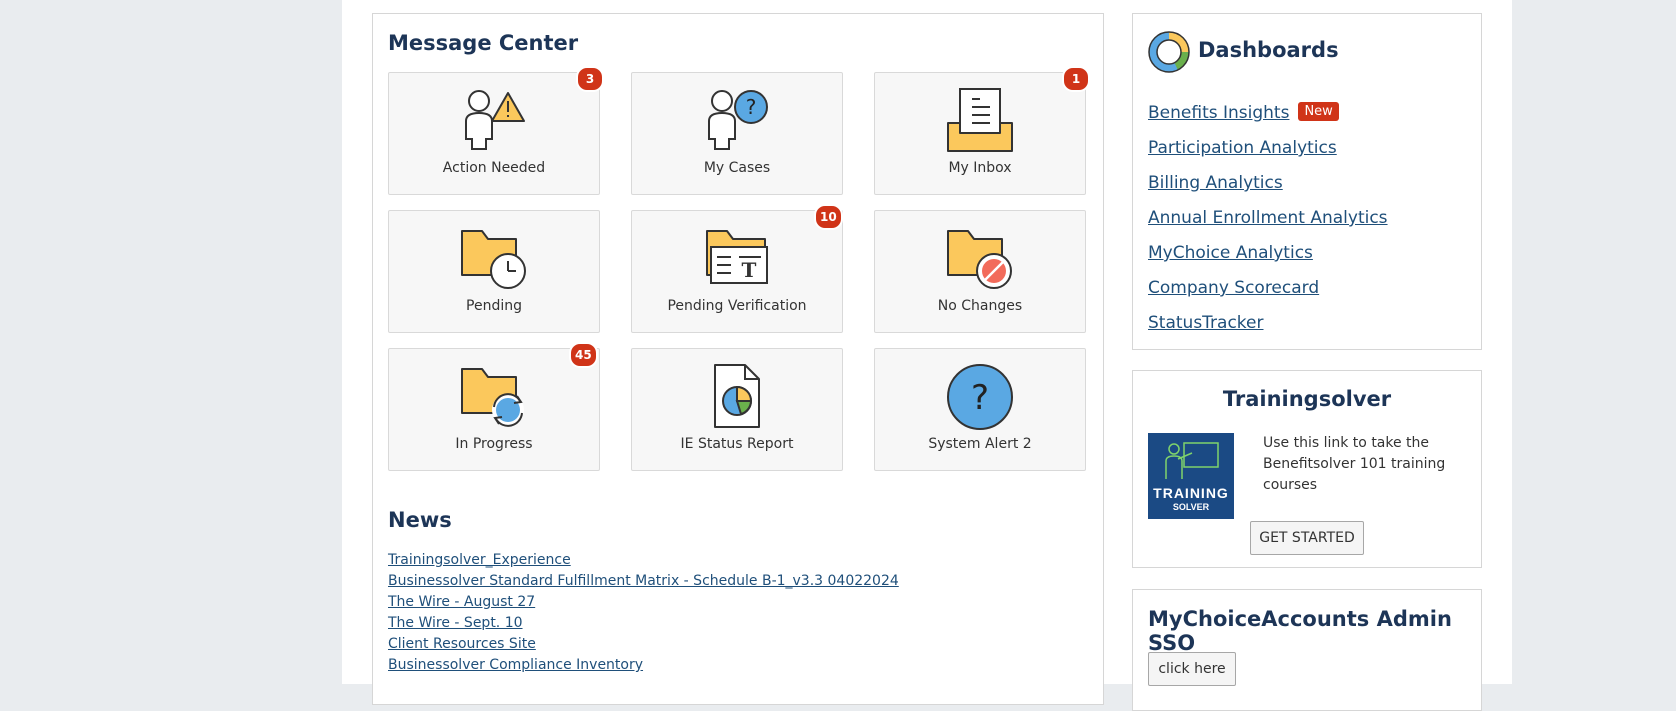 Image resolution: width=1676 pixels, height=711 pixels. I want to click on tile-my-inbox: My Inbox 1, so click(982, 130).